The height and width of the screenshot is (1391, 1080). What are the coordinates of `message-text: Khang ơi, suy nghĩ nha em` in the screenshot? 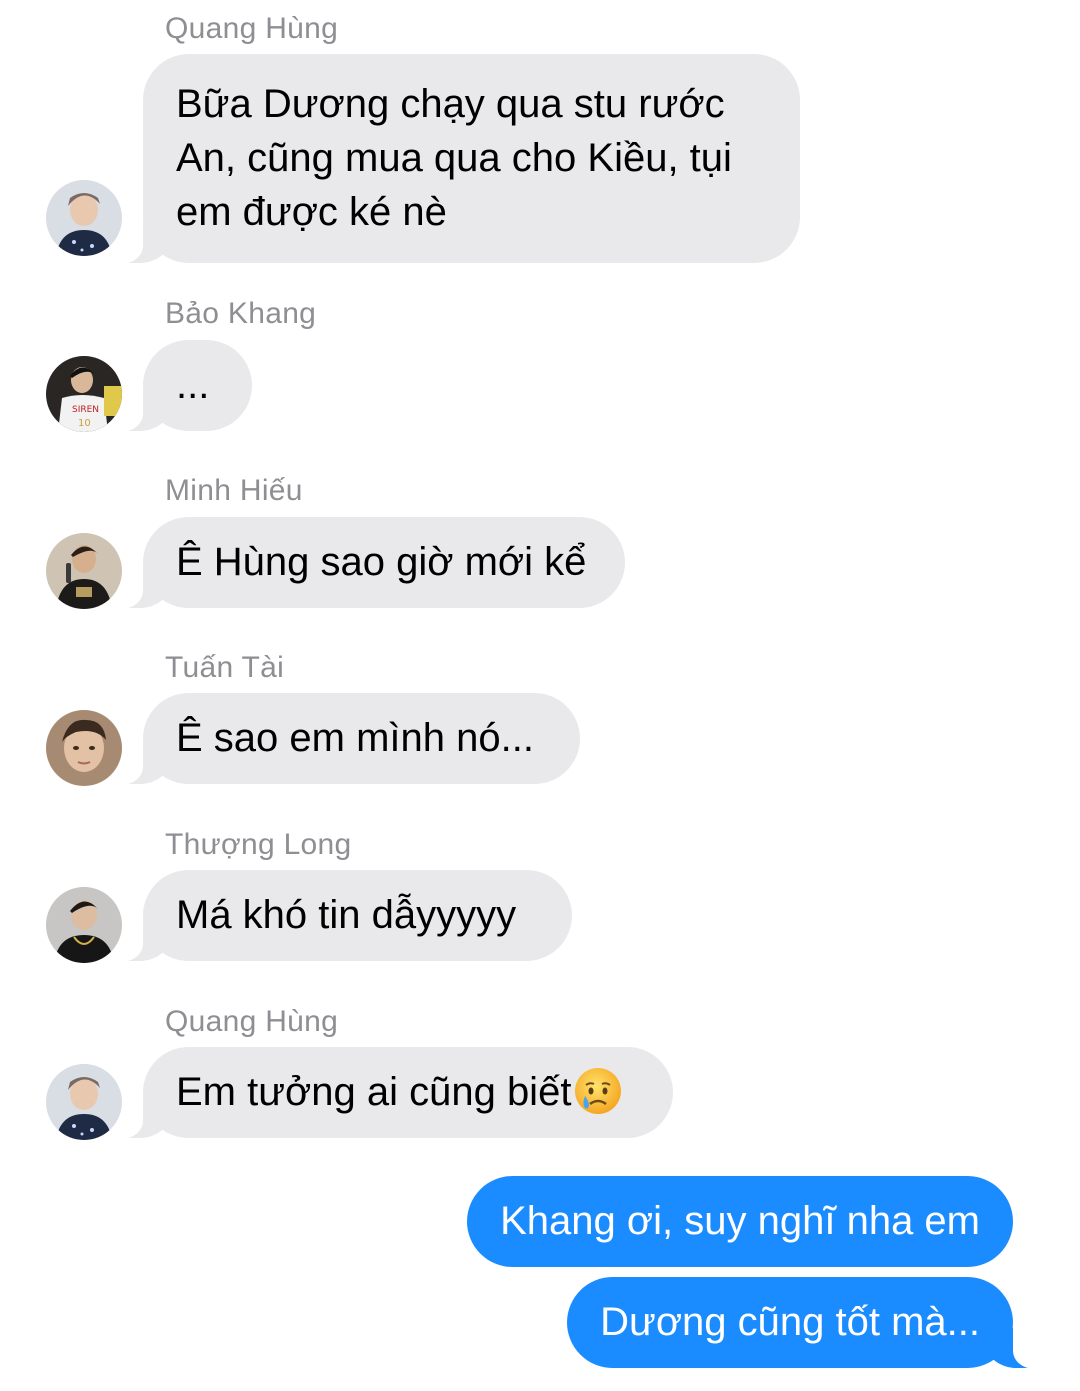 It's located at (740, 1221).